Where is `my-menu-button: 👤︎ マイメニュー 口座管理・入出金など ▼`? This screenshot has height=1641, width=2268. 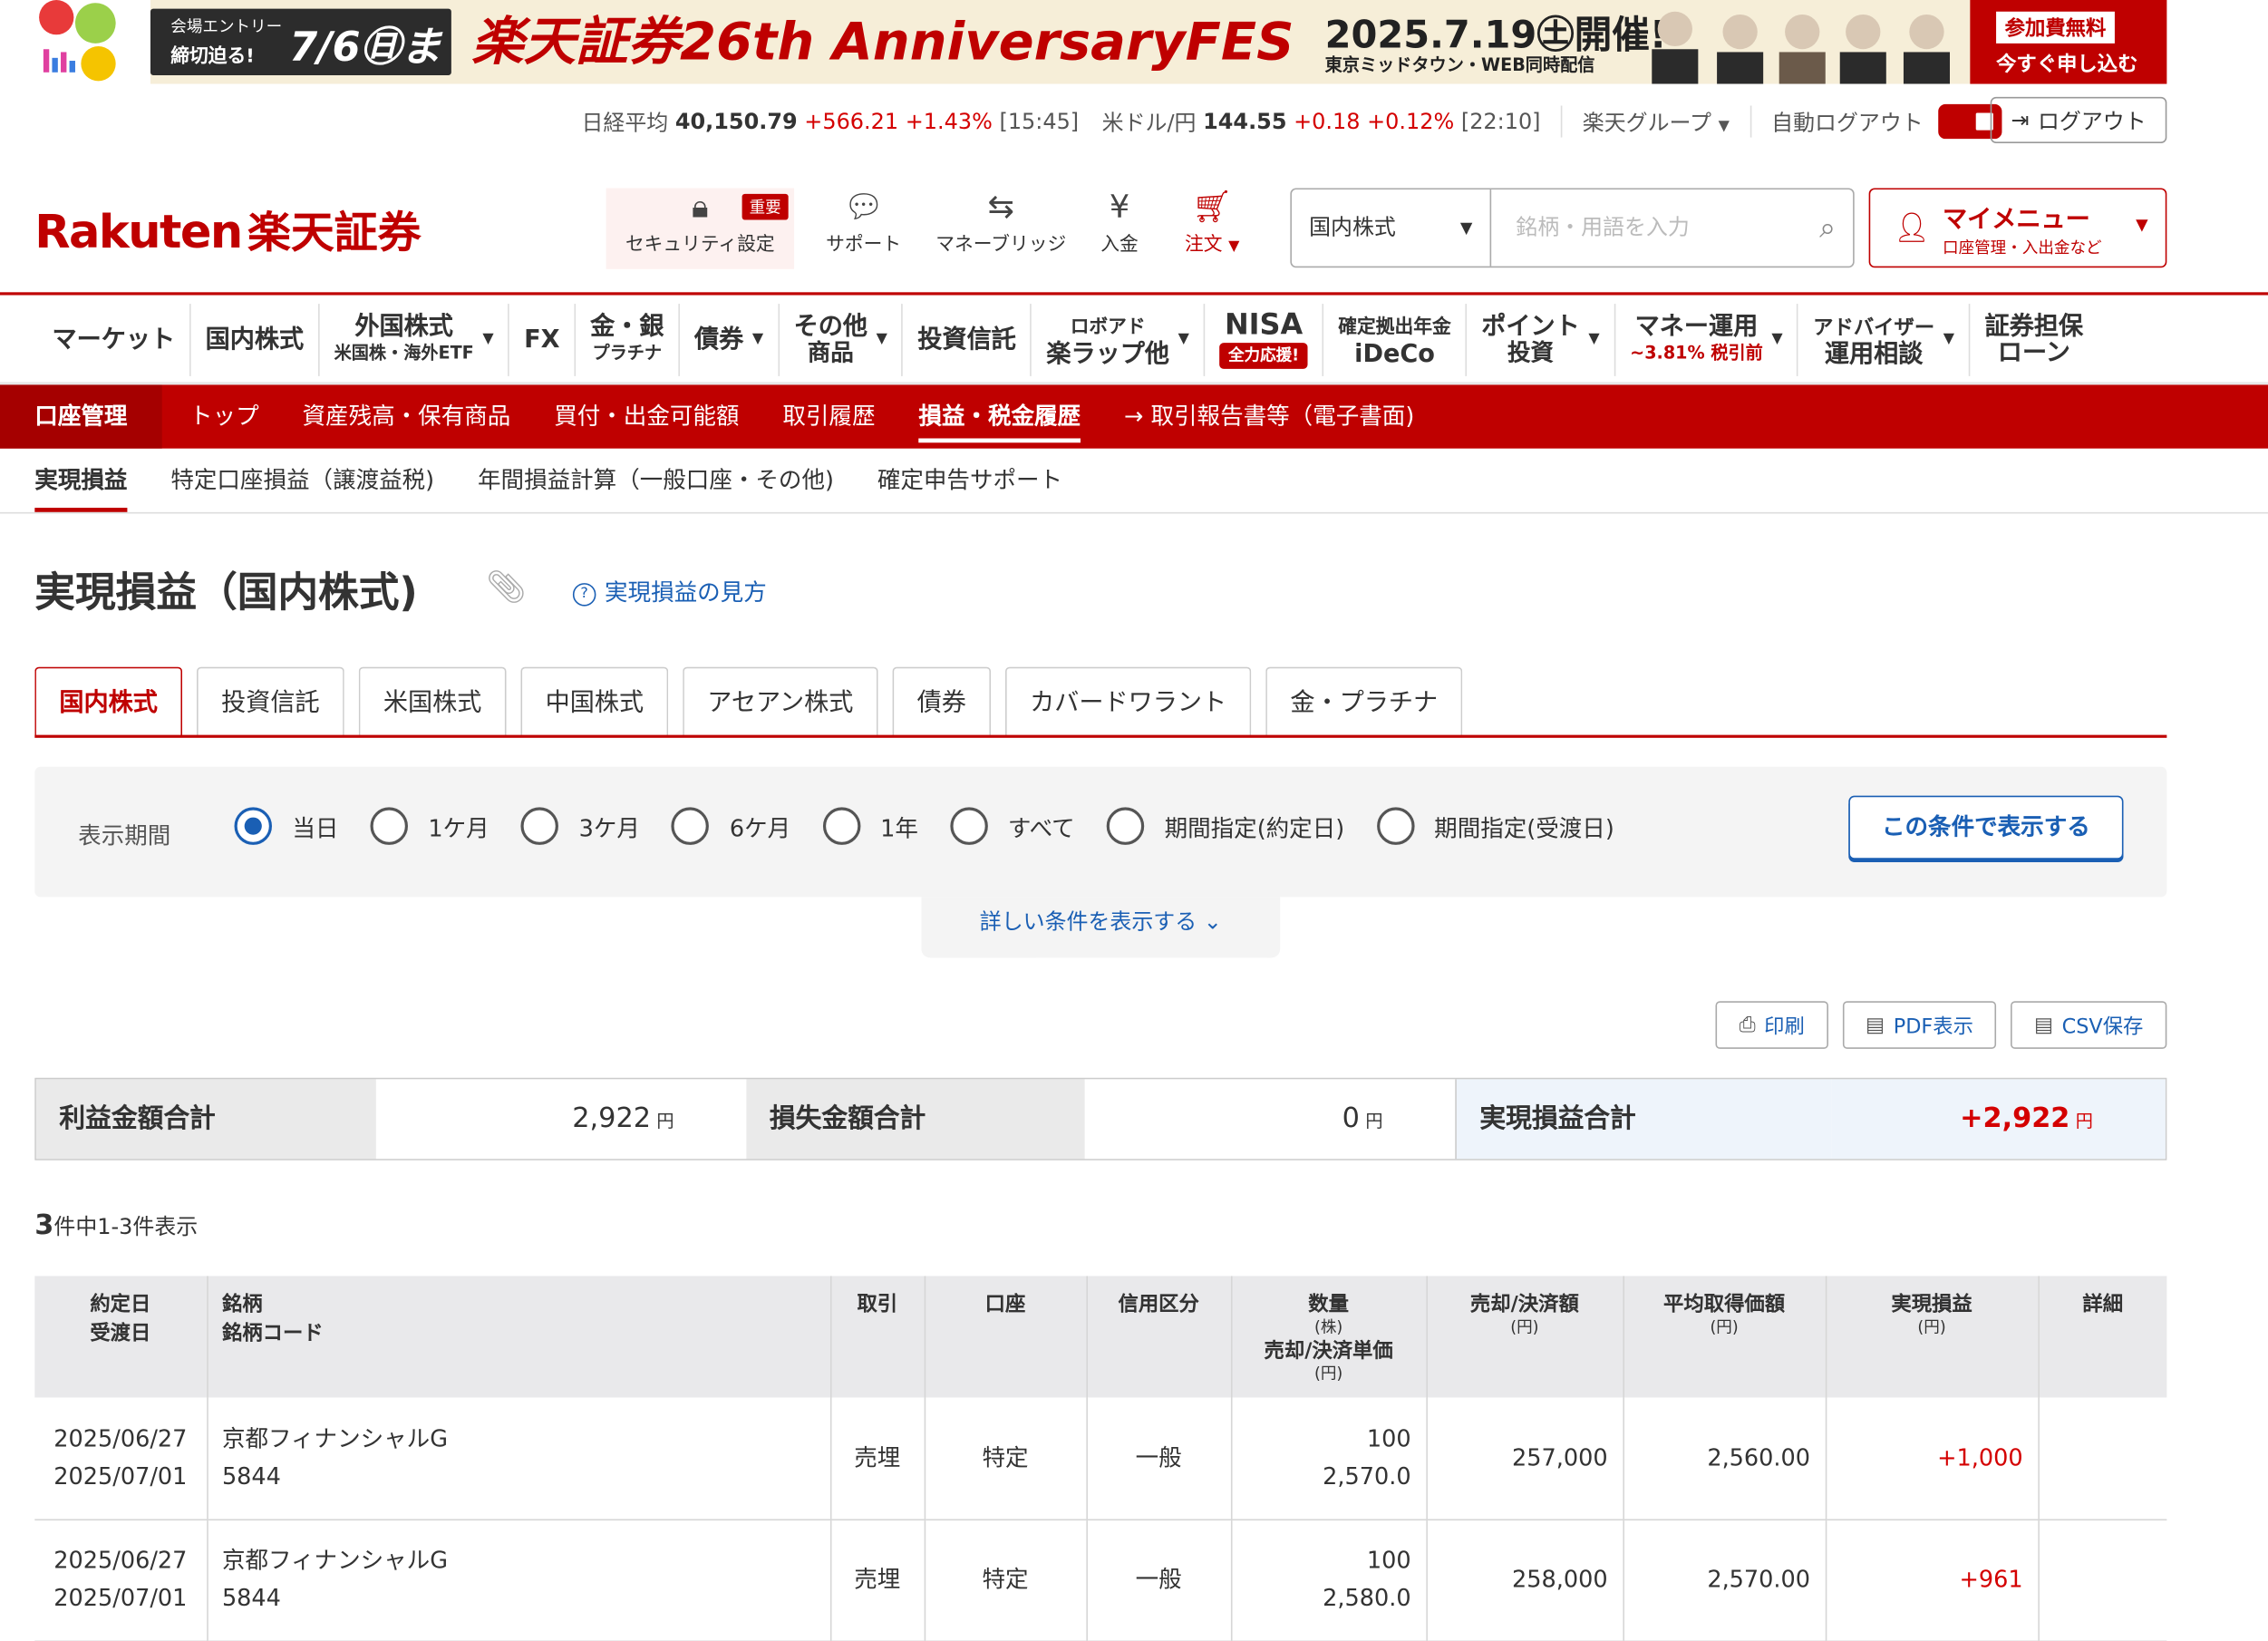
my-menu-button: 👤︎ マイメニュー 口座管理・入出金など ▼ is located at coordinates (2017, 228).